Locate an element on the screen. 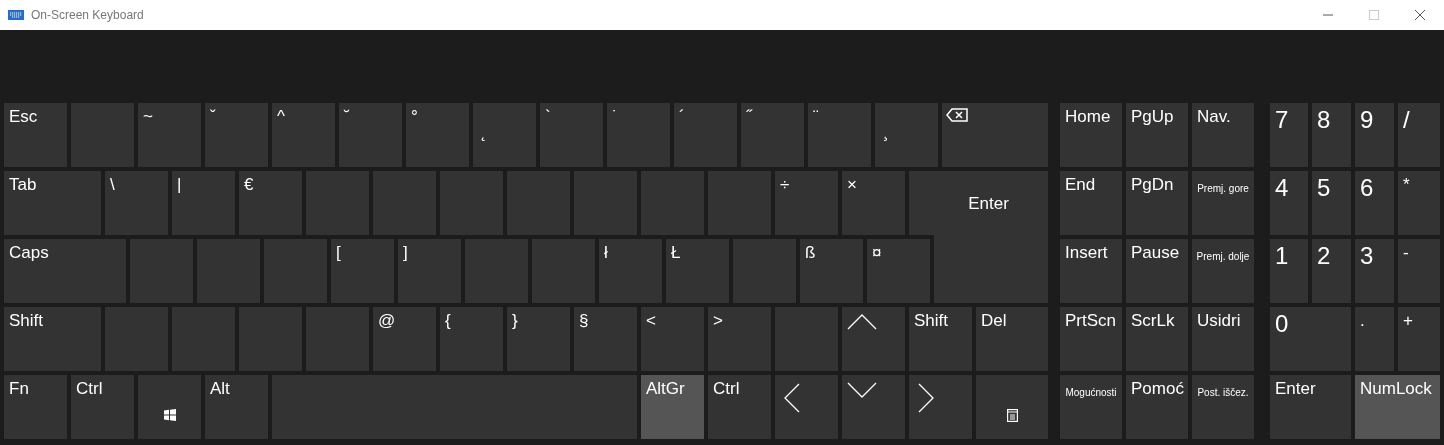 This screenshot has width=1444, height=445. key: × is located at coordinates (873, 203).